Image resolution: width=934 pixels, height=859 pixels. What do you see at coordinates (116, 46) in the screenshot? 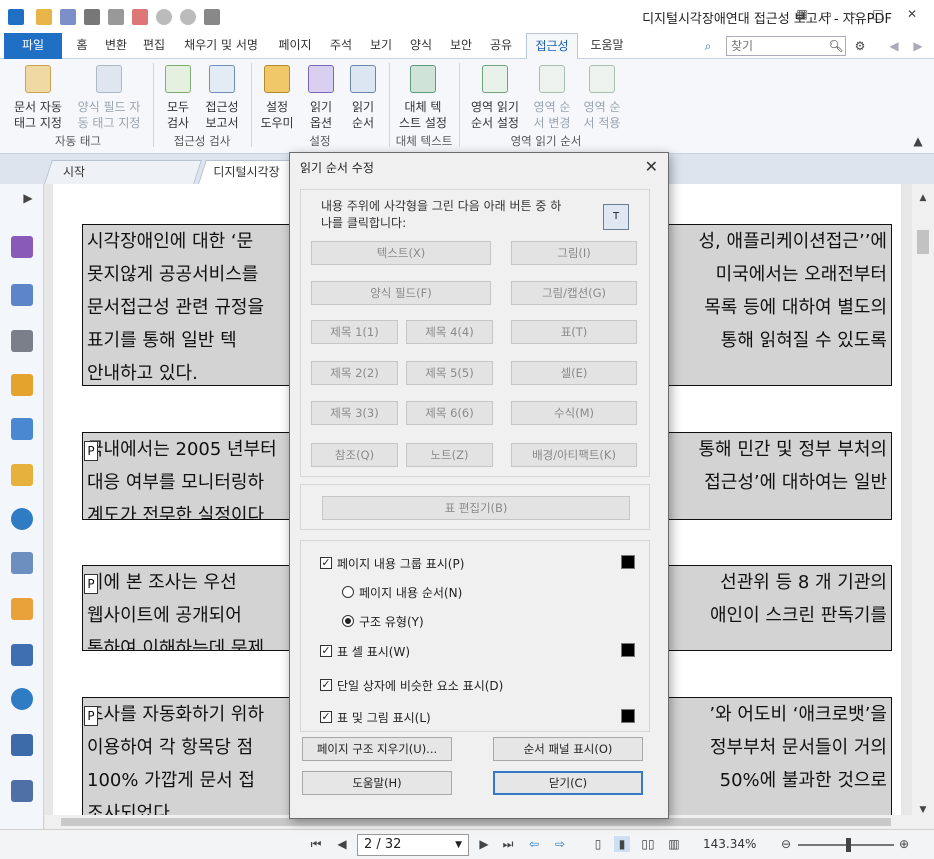
I see `tab-convert: 변환` at bounding box center [116, 46].